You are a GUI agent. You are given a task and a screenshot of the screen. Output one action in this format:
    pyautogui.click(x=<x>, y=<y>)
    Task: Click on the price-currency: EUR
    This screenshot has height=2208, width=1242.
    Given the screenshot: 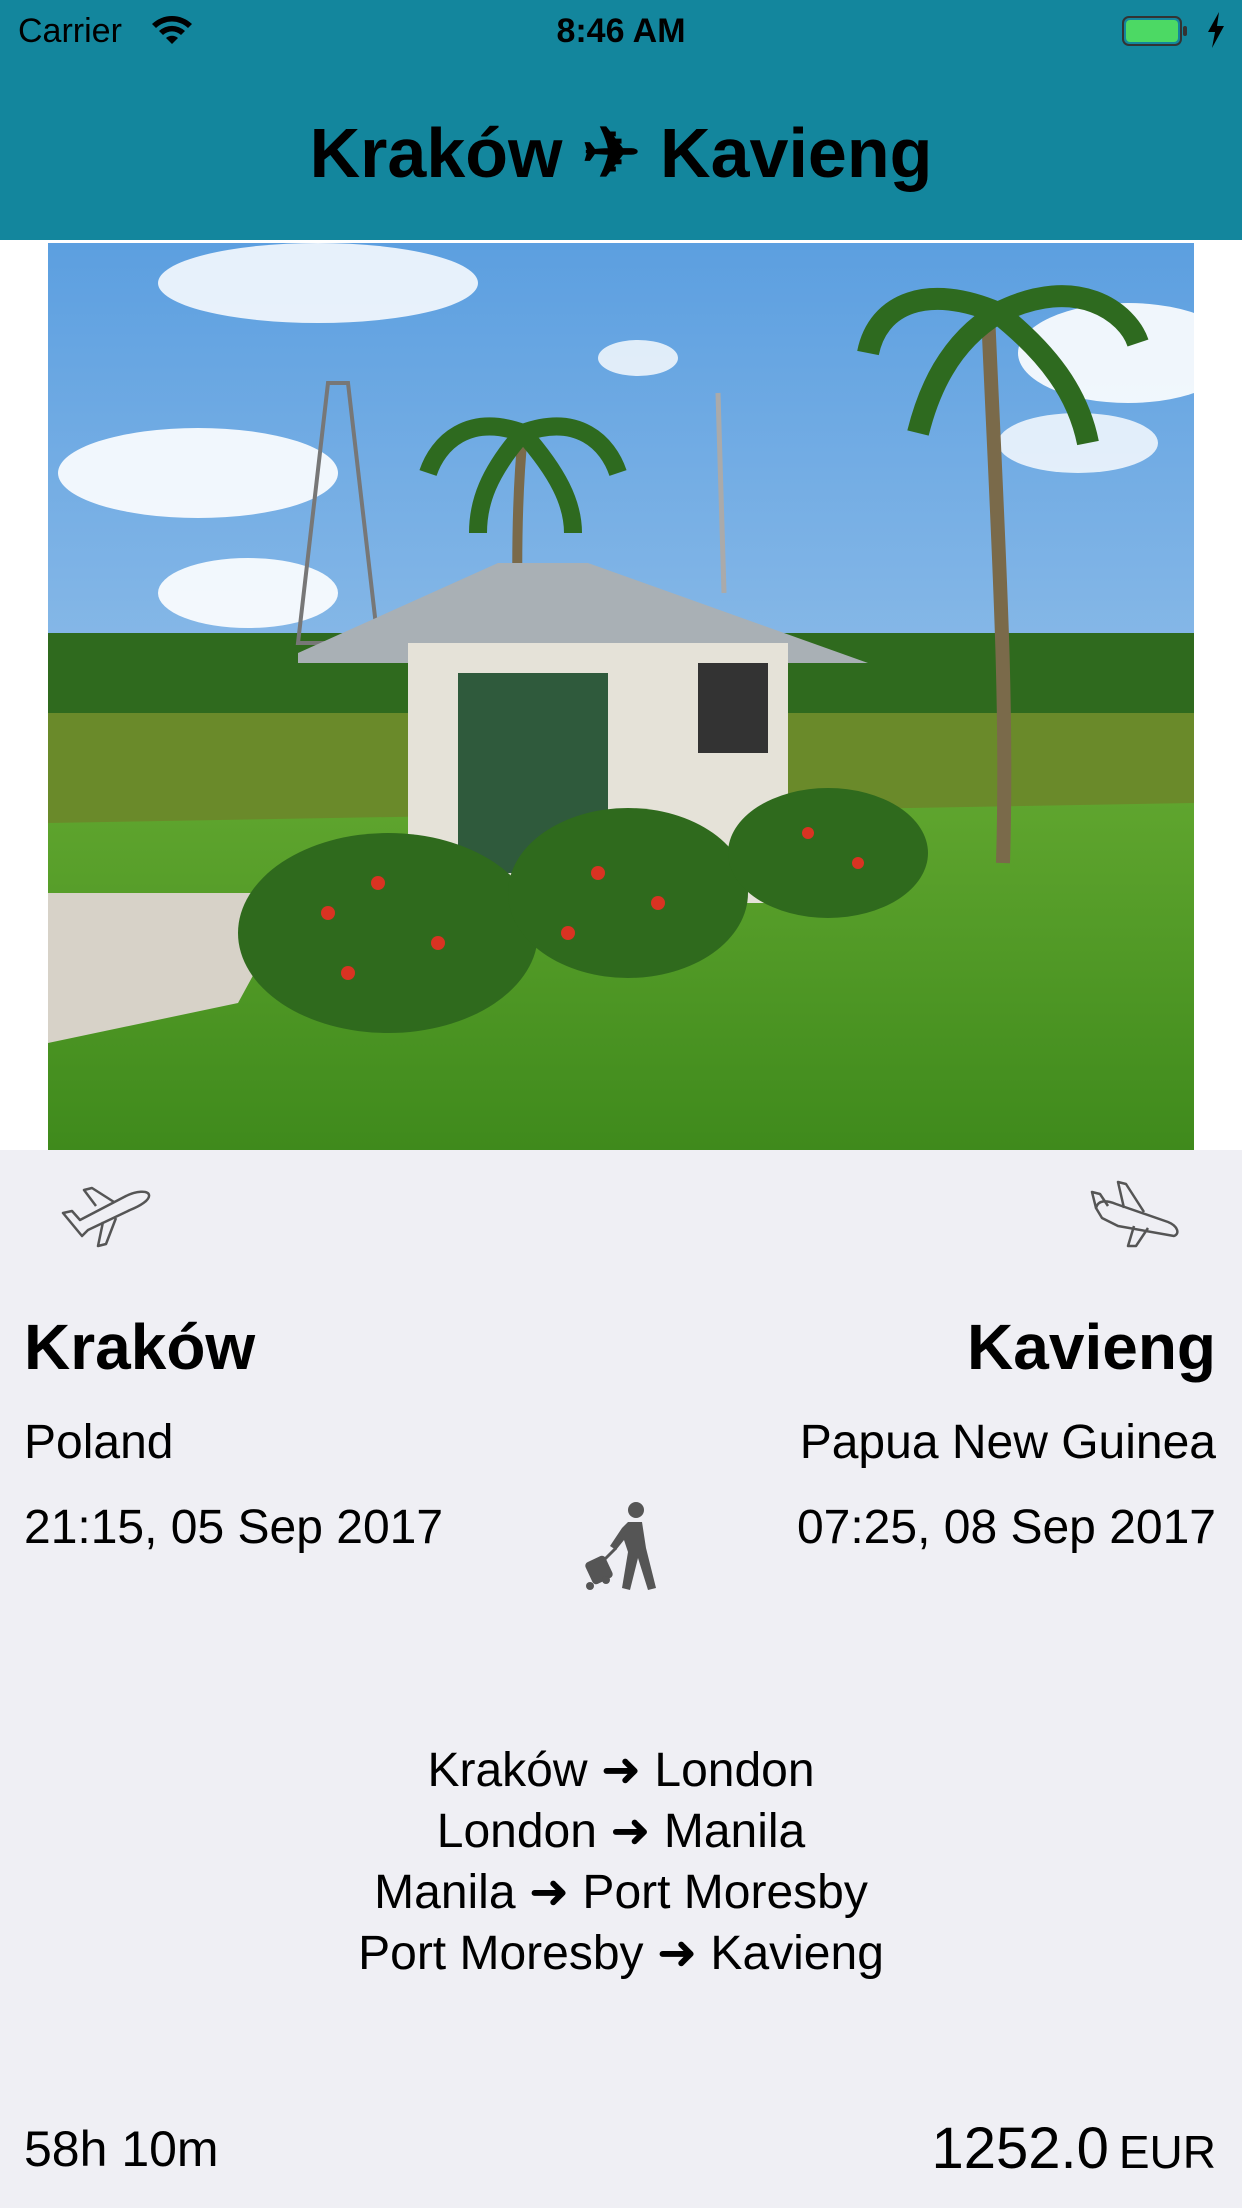 What is the action you would take?
    pyautogui.click(x=1167, y=2152)
    